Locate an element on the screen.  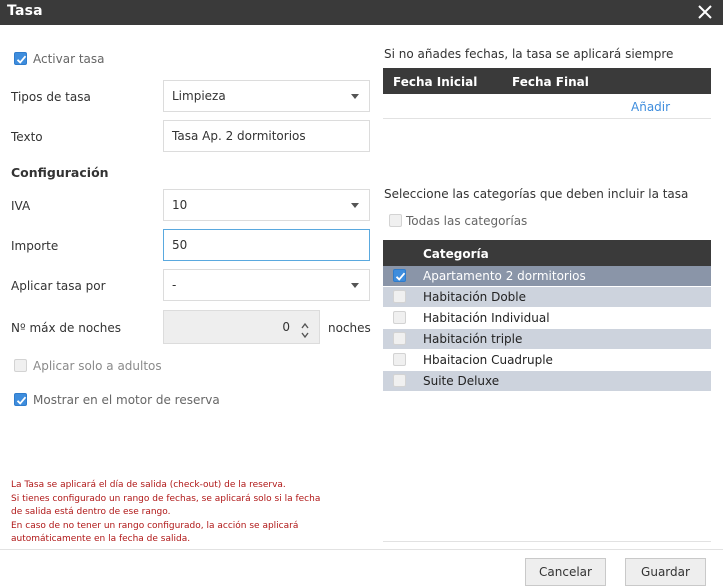
dialog-titlebar: Tasa is located at coordinates (361, 12).